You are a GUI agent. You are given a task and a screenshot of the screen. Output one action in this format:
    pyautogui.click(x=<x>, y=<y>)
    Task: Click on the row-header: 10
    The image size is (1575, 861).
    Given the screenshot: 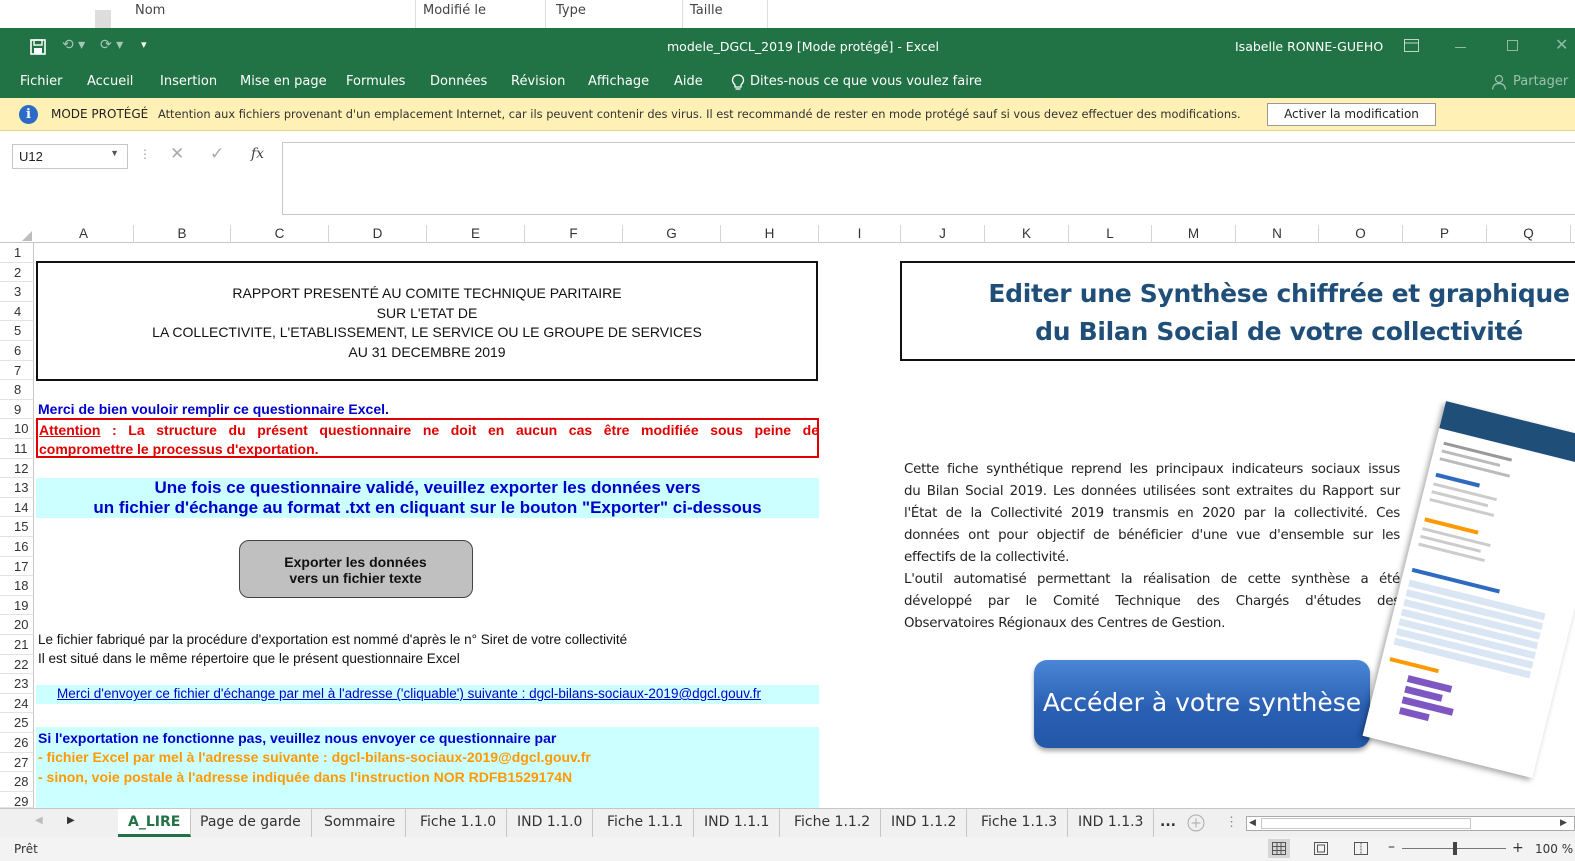 What is the action you would take?
    pyautogui.click(x=17, y=429)
    